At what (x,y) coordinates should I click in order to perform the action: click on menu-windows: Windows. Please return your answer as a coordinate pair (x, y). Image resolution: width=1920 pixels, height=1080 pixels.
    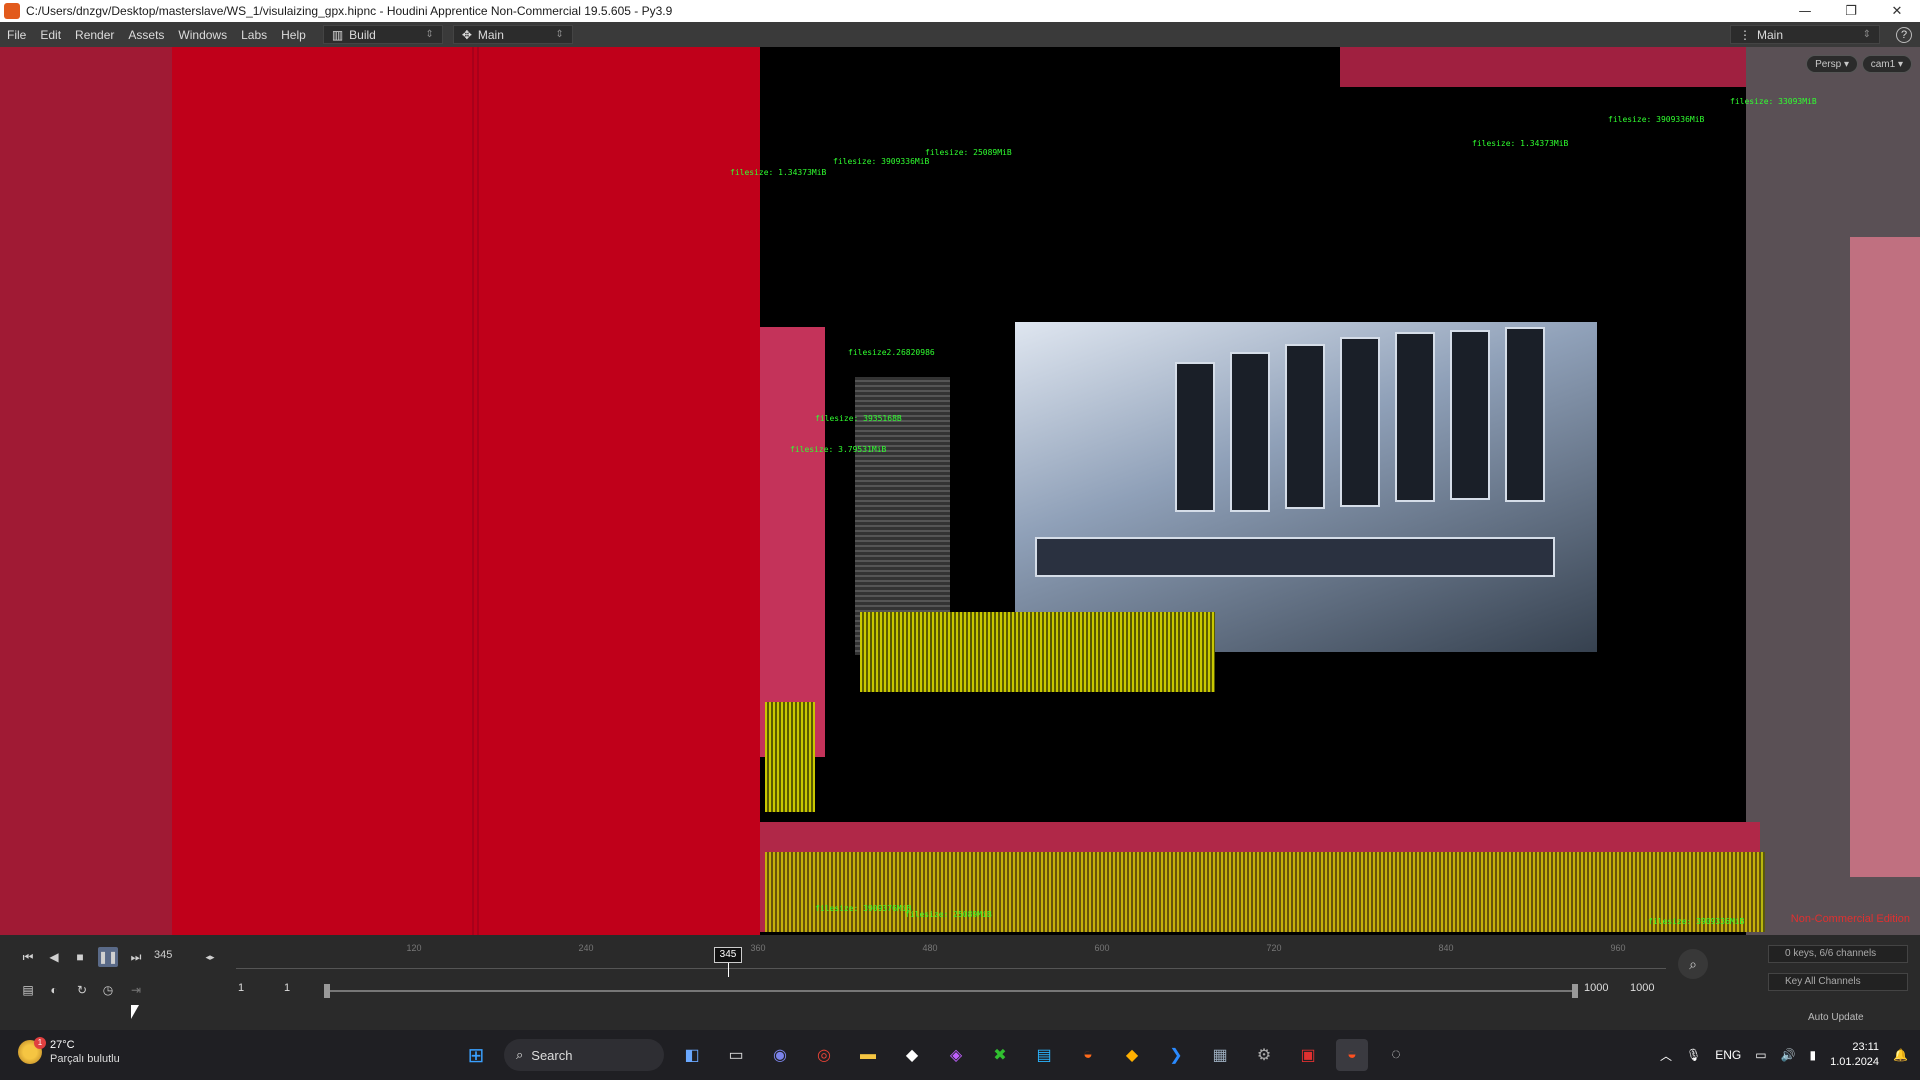
    Looking at the image, I should click on (202, 35).